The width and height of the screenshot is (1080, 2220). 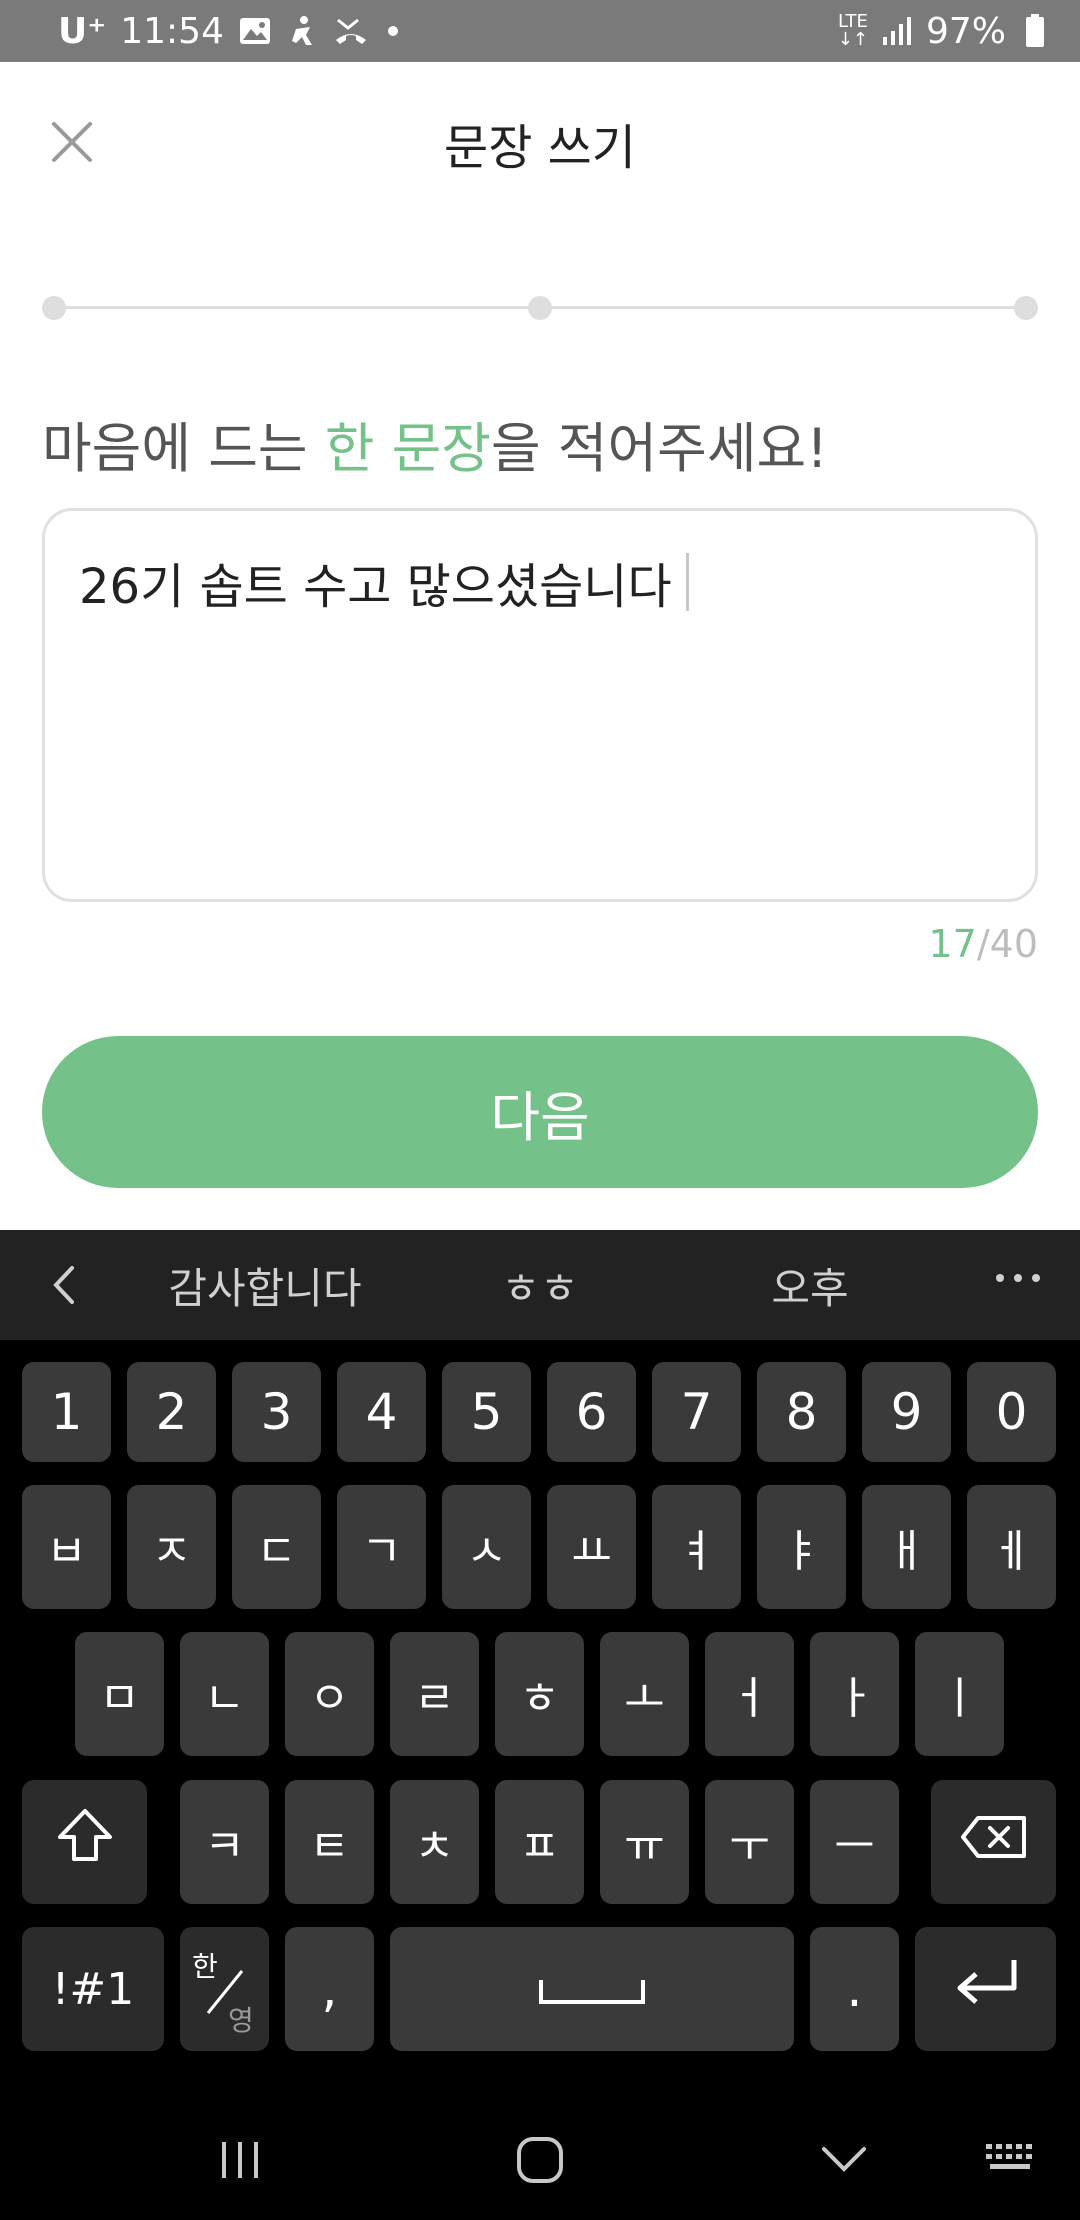 What do you see at coordinates (696, 1547) in the screenshot?
I see `key-yeo: ㅕ` at bounding box center [696, 1547].